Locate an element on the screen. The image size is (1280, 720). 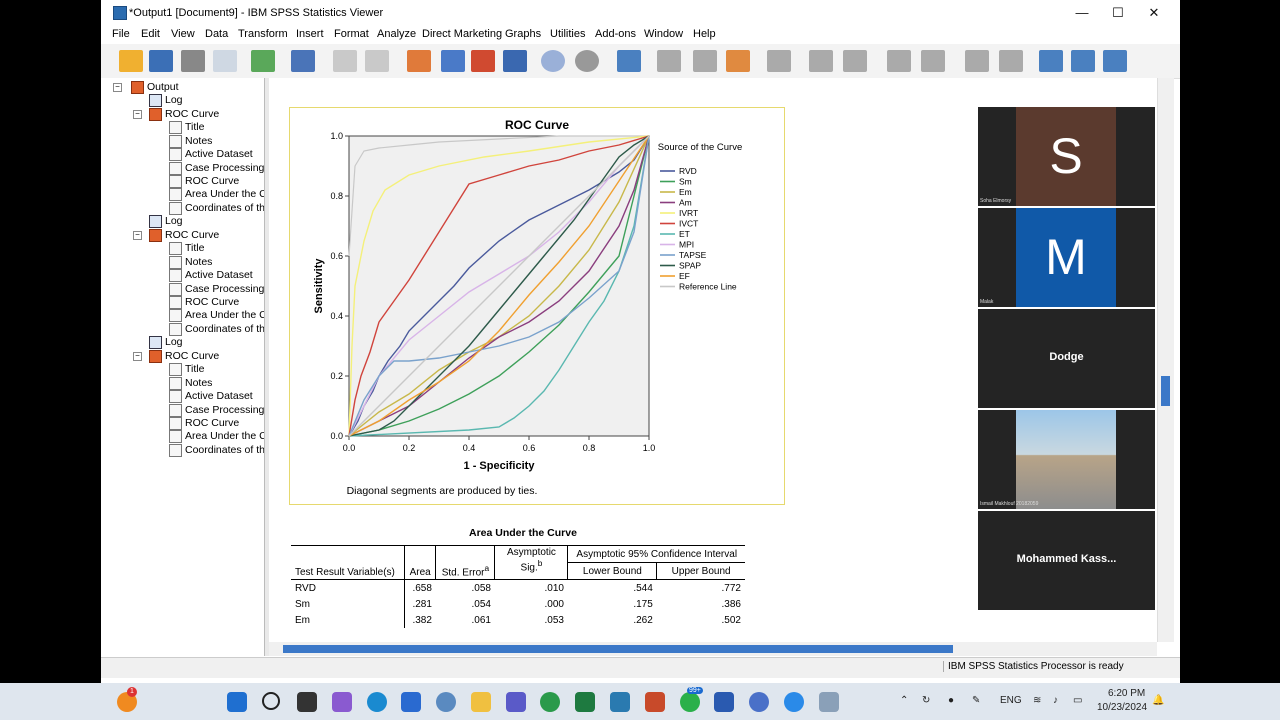
menu-graphs: Graphs is located at coordinates (523, 34).